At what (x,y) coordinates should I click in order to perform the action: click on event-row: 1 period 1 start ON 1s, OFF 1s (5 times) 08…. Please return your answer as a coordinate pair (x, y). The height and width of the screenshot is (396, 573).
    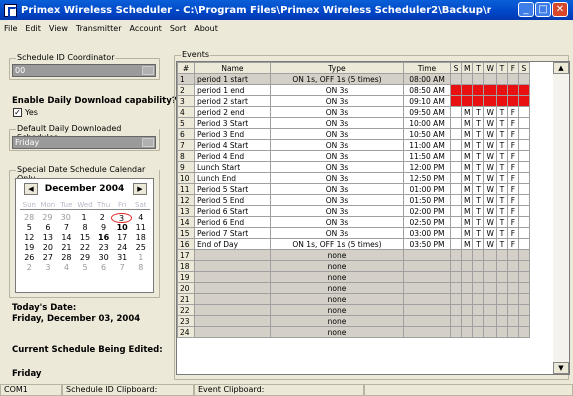
    Looking at the image, I should click on (353, 79).